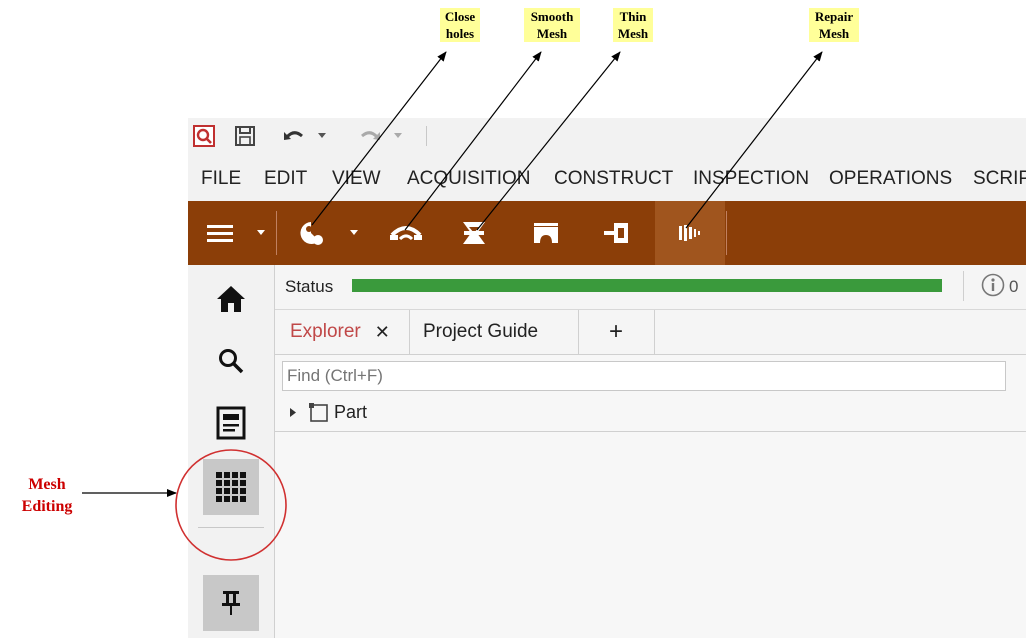 The image size is (1026, 638). Describe the element at coordinates (993, 287) in the screenshot. I see `info-icon` at that location.